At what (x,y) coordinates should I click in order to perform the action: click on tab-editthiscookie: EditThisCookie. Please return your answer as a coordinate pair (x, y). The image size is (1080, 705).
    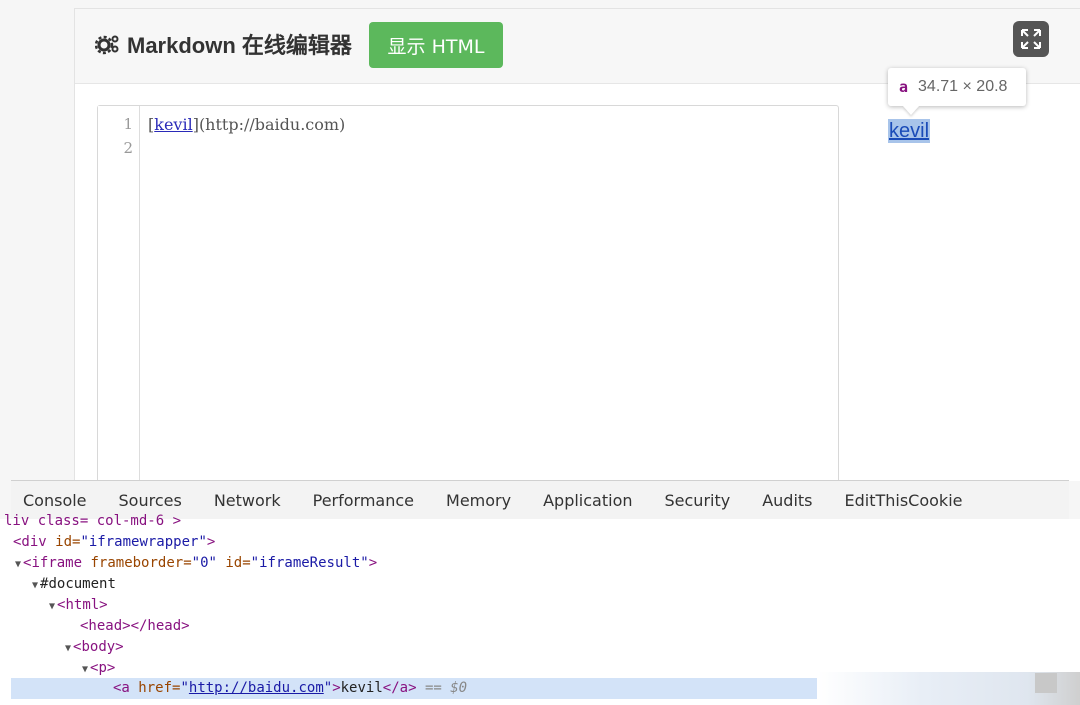
    Looking at the image, I should click on (904, 500).